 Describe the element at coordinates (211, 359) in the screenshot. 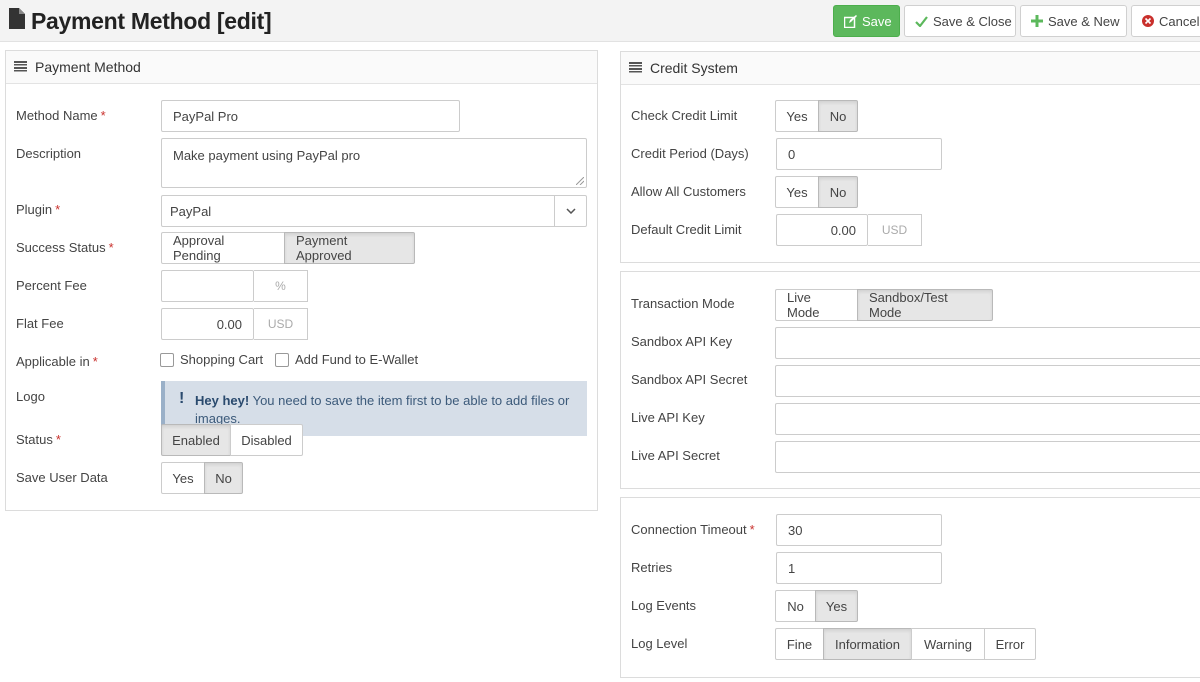

I see `shopping-cart-checkbox: Shopping Cart` at that location.